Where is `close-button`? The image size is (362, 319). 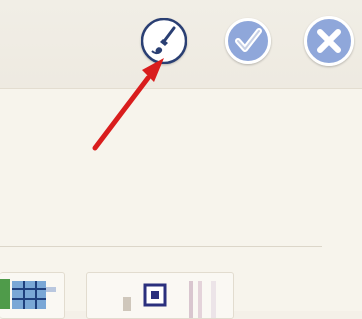 close-button is located at coordinates (329, 41).